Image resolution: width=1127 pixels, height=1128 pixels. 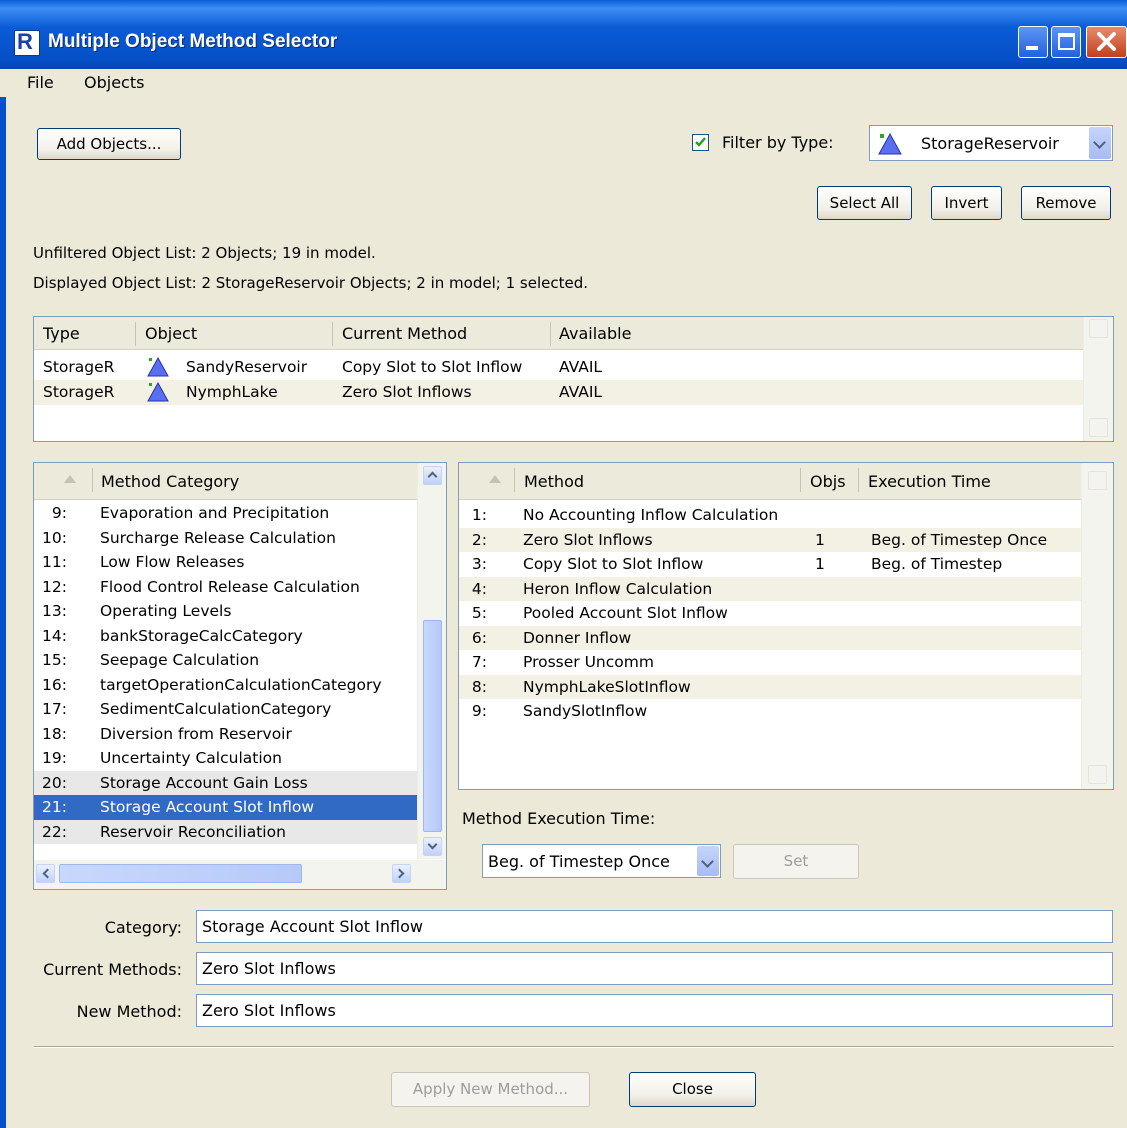 What do you see at coordinates (27, 42) in the screenshot?
I see `app-icon: R` at bounding box center [27, 42].